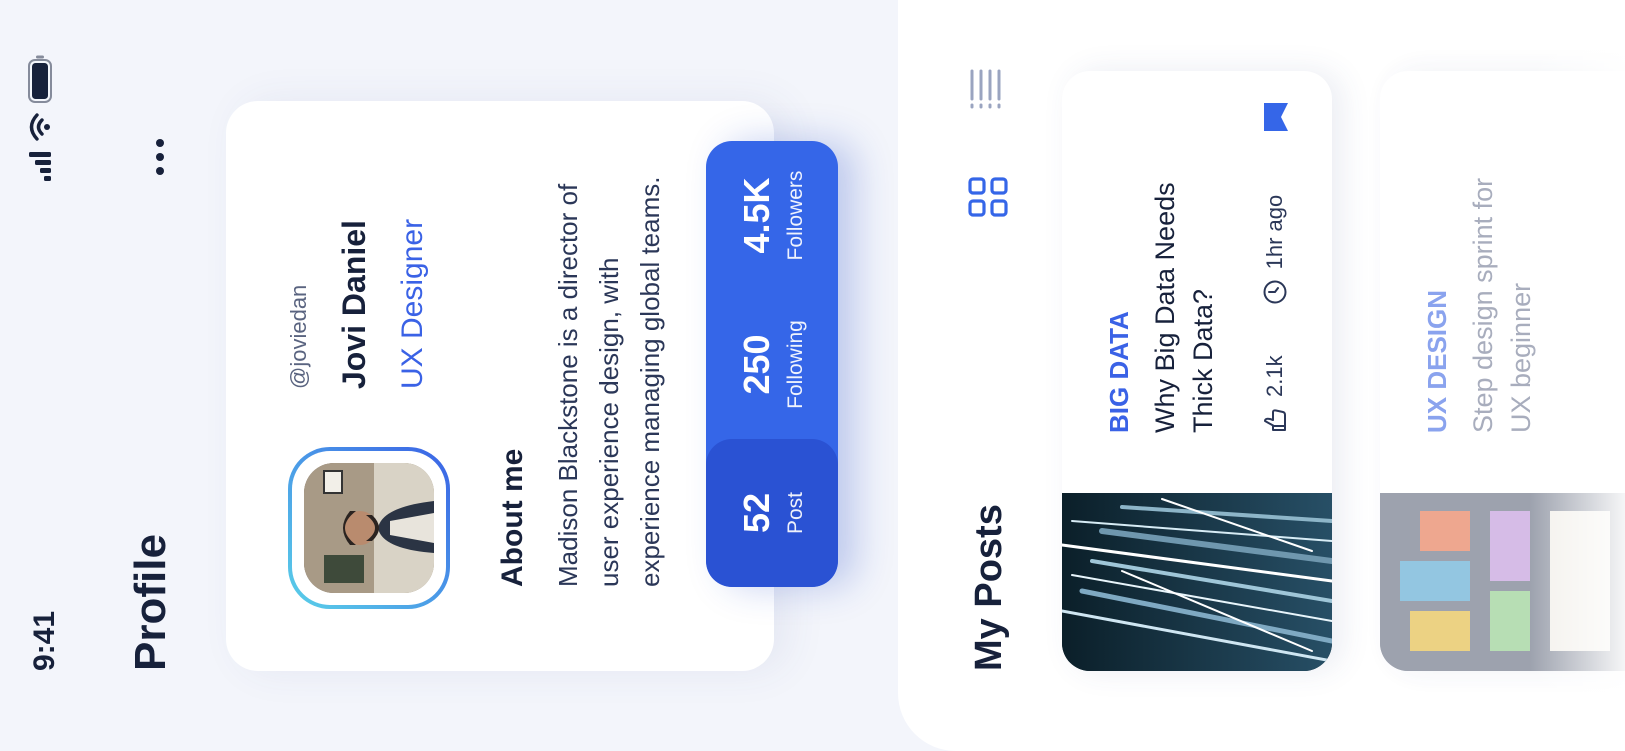 The image size is (1625, 751). I want to click on grid-view-button, so click(988, 197).